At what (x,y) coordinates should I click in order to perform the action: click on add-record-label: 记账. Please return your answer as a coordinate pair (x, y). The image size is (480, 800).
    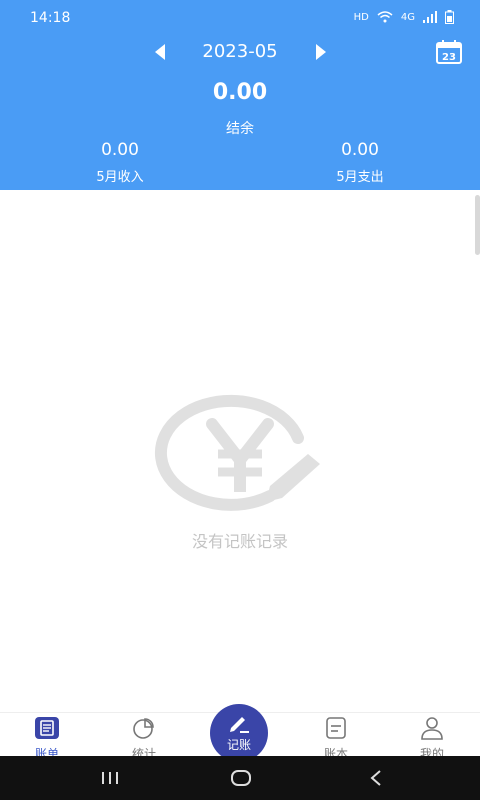
    Looking at the image, I should click on (238, 745).